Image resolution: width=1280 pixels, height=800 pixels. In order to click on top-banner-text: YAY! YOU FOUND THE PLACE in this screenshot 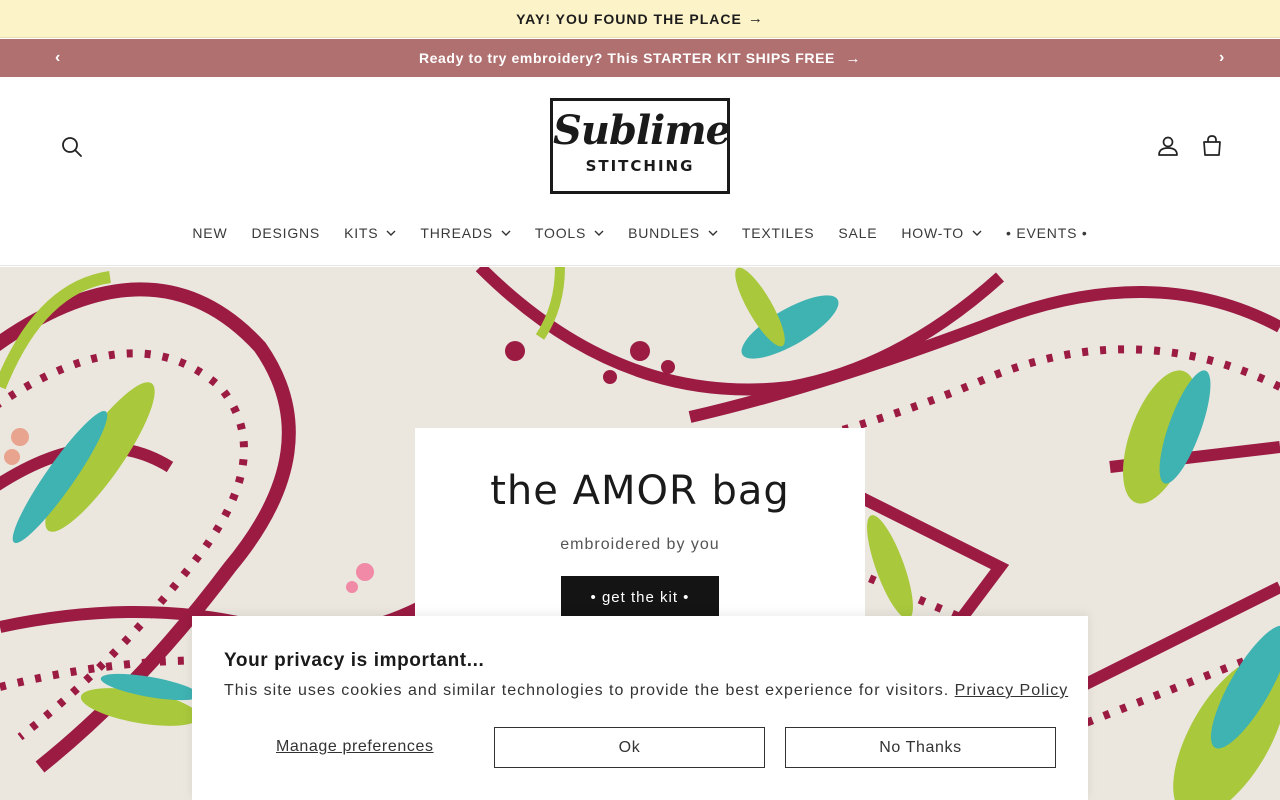, I will do `click(629, 18)`.